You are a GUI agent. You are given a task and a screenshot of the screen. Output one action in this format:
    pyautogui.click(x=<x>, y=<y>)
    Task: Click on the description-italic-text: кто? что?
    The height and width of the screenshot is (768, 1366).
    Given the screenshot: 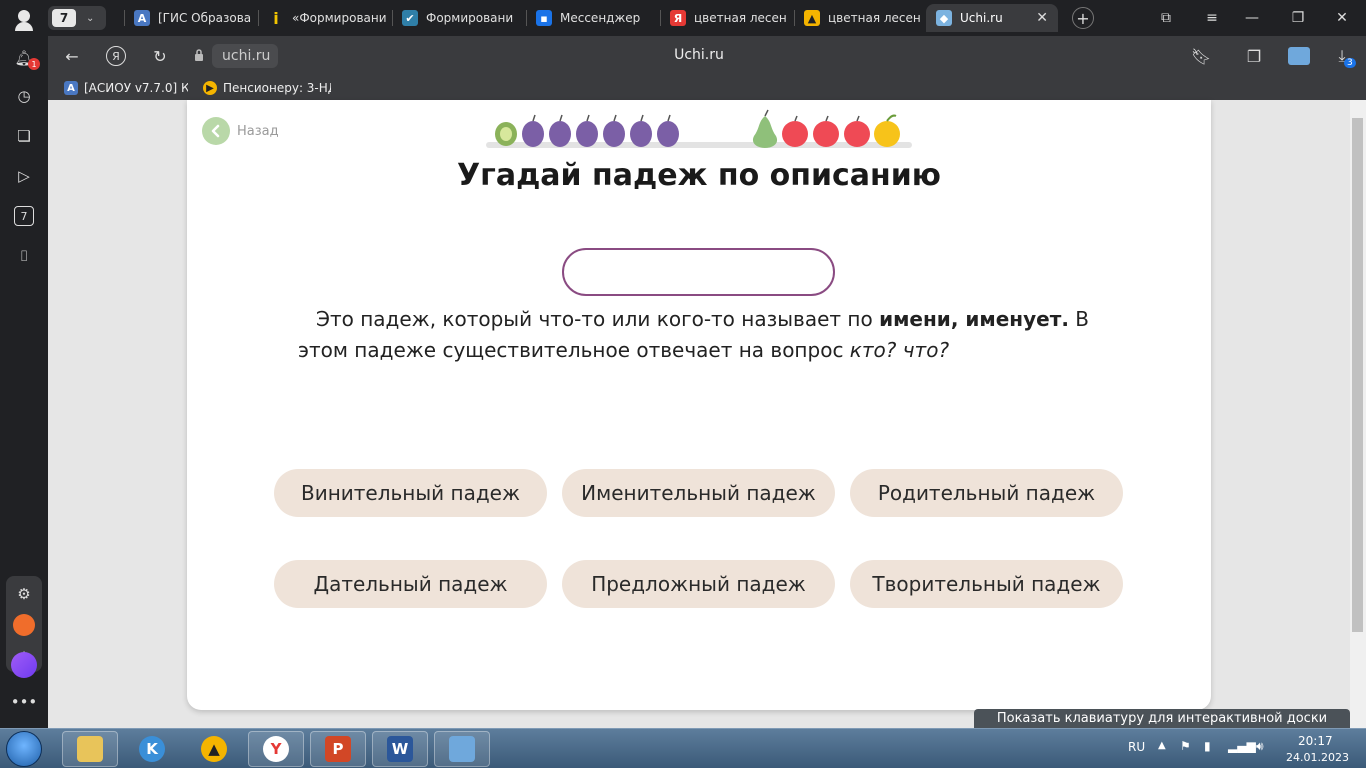 What is the action you would take?
    pyautogui.click(x=899, y=350)
    